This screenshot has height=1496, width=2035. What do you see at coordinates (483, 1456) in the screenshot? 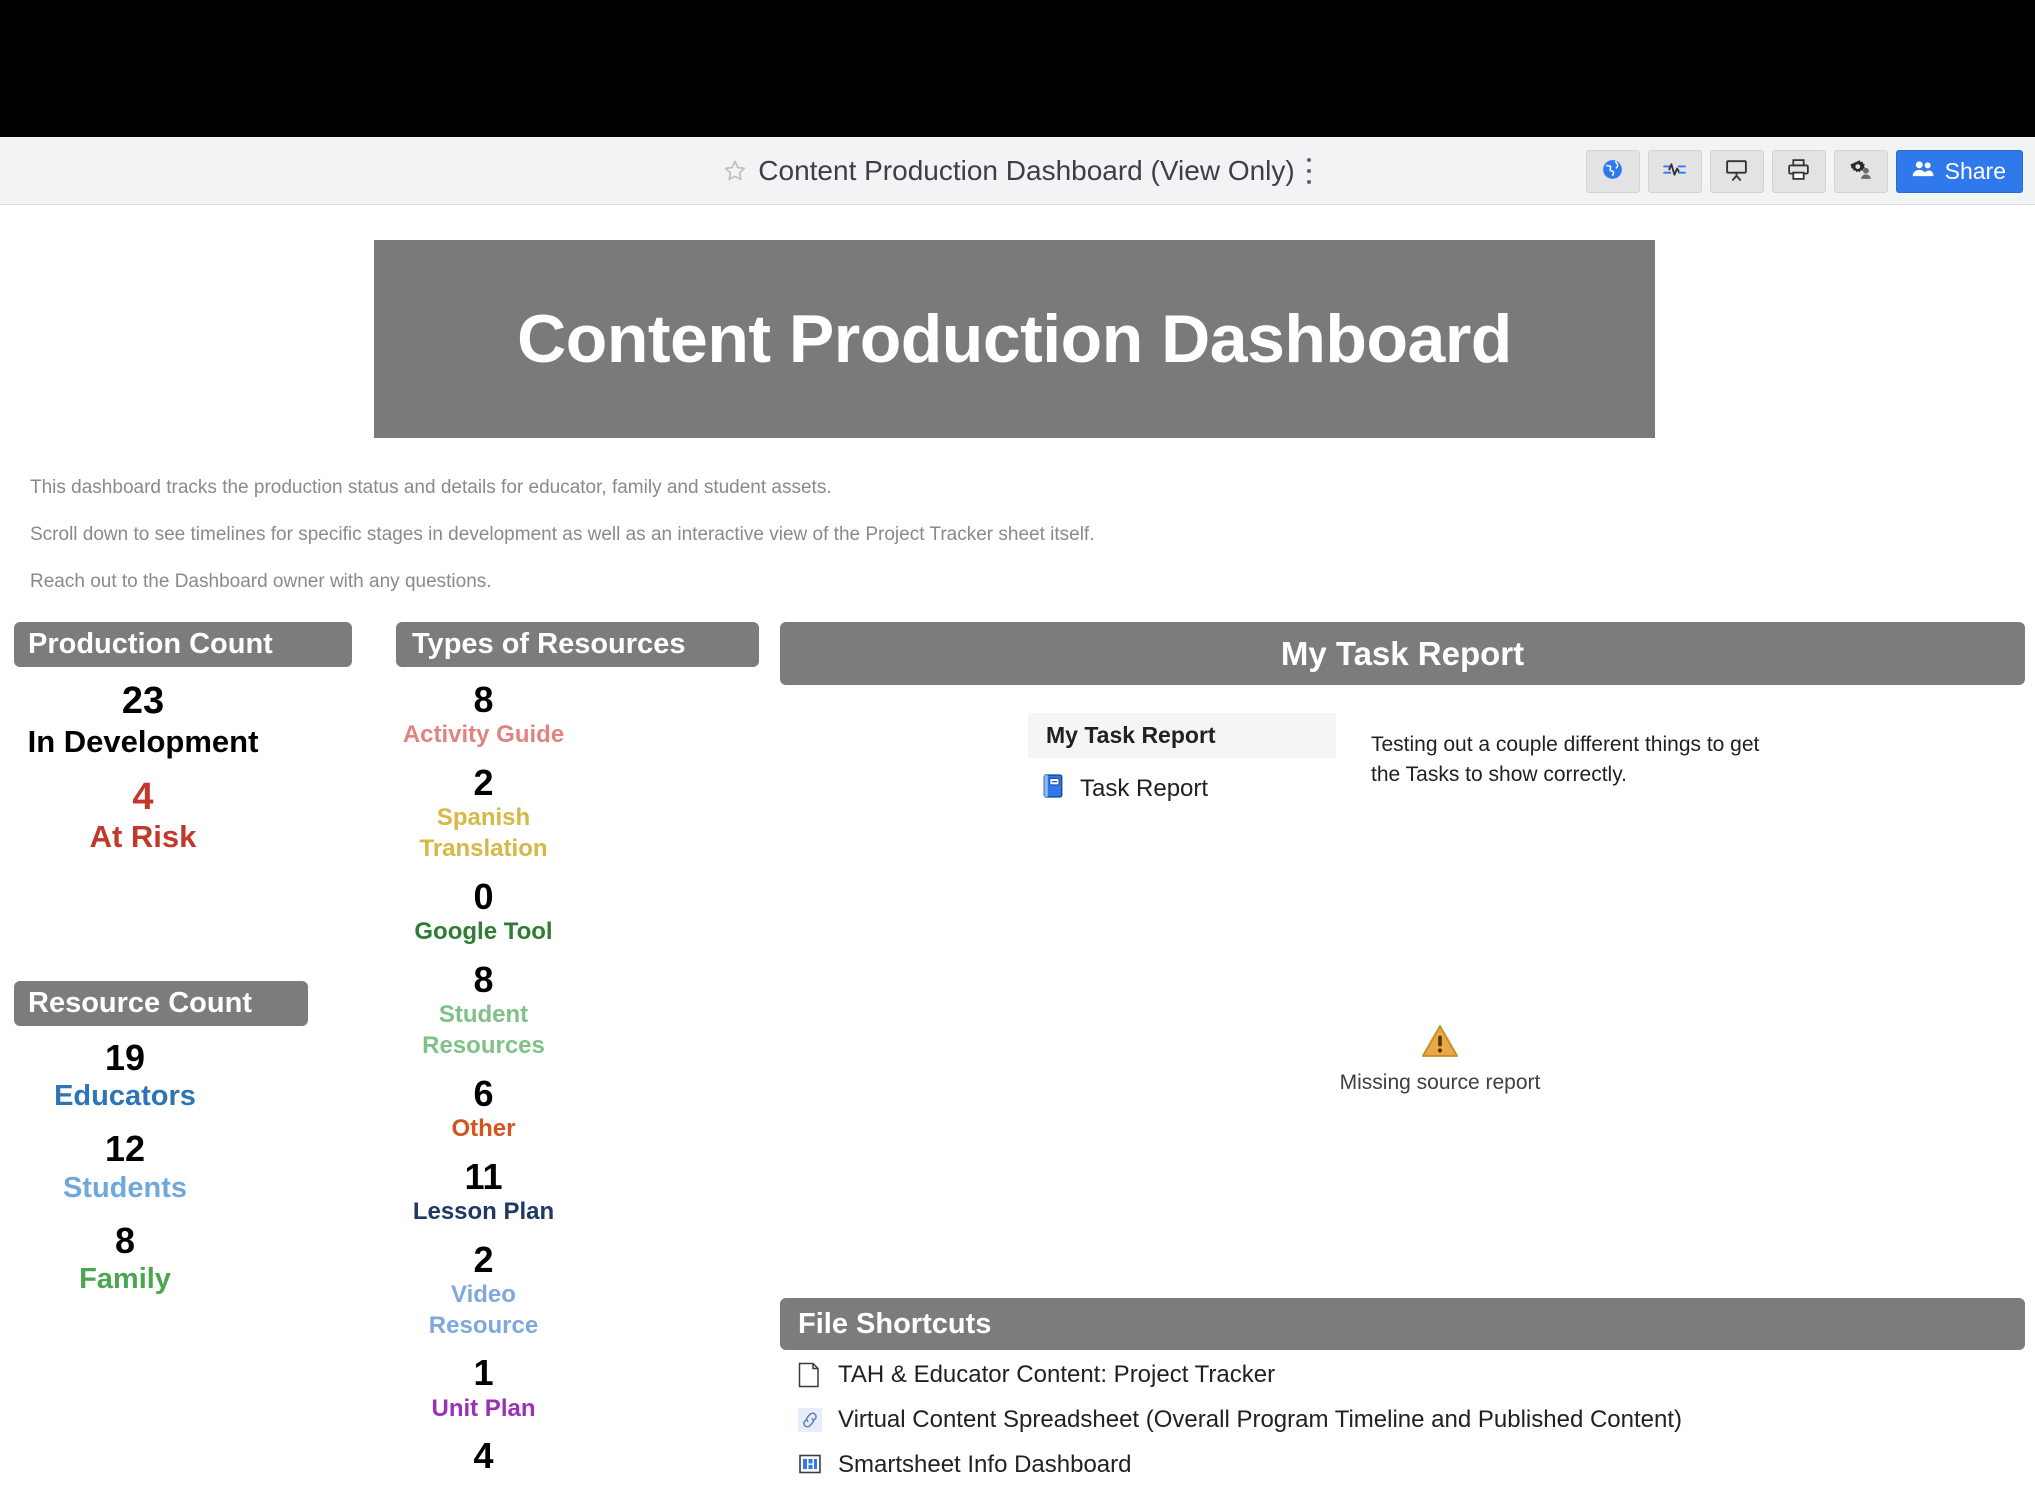
I see `types-value-8: 4` at bounding box center [483, 1456].